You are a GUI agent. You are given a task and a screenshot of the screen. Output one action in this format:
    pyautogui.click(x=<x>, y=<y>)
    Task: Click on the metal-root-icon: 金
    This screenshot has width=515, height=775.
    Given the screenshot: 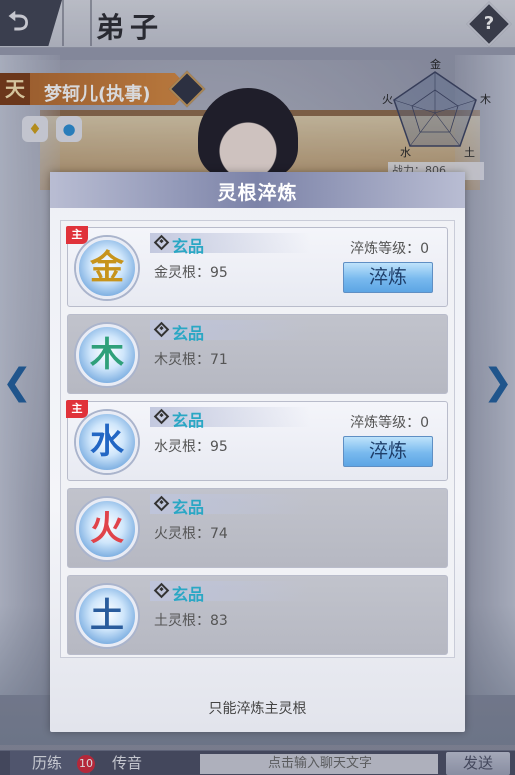 What is the action you would take?
    pyautogui.click(x=107, y=268)
    